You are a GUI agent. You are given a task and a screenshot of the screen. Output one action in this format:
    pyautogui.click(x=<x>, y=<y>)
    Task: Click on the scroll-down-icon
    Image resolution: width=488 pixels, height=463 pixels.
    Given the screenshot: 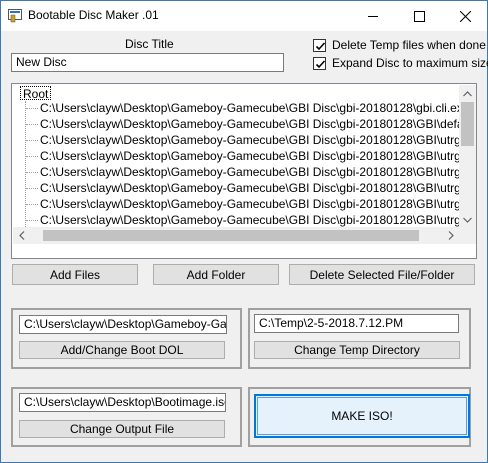 What is the action you would take?
    pyautogui.click(x=467, y=219)
    